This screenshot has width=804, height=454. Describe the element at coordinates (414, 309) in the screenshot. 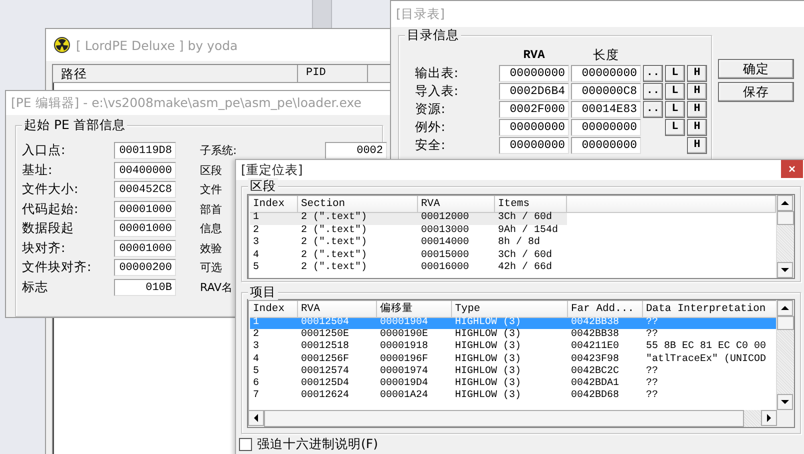

I see `column-header: 偏移量` at that location.